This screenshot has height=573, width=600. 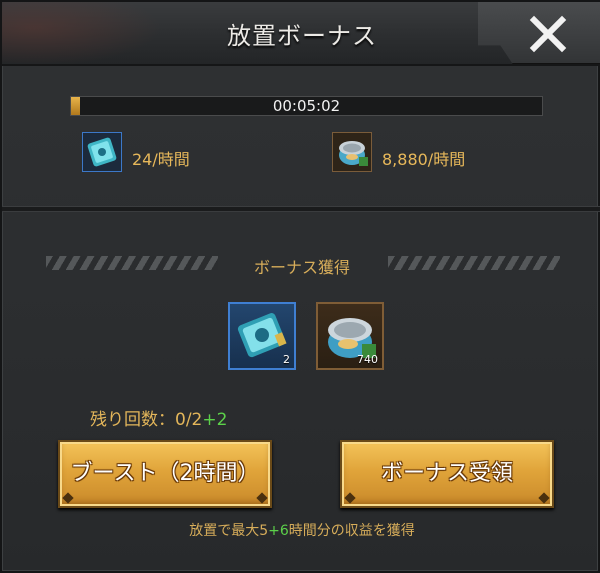 What do you see at coordinates (424, 159) in the screenshot?
I see `food-rate-text: 8,880/時間` at bounding box center [424, 159].